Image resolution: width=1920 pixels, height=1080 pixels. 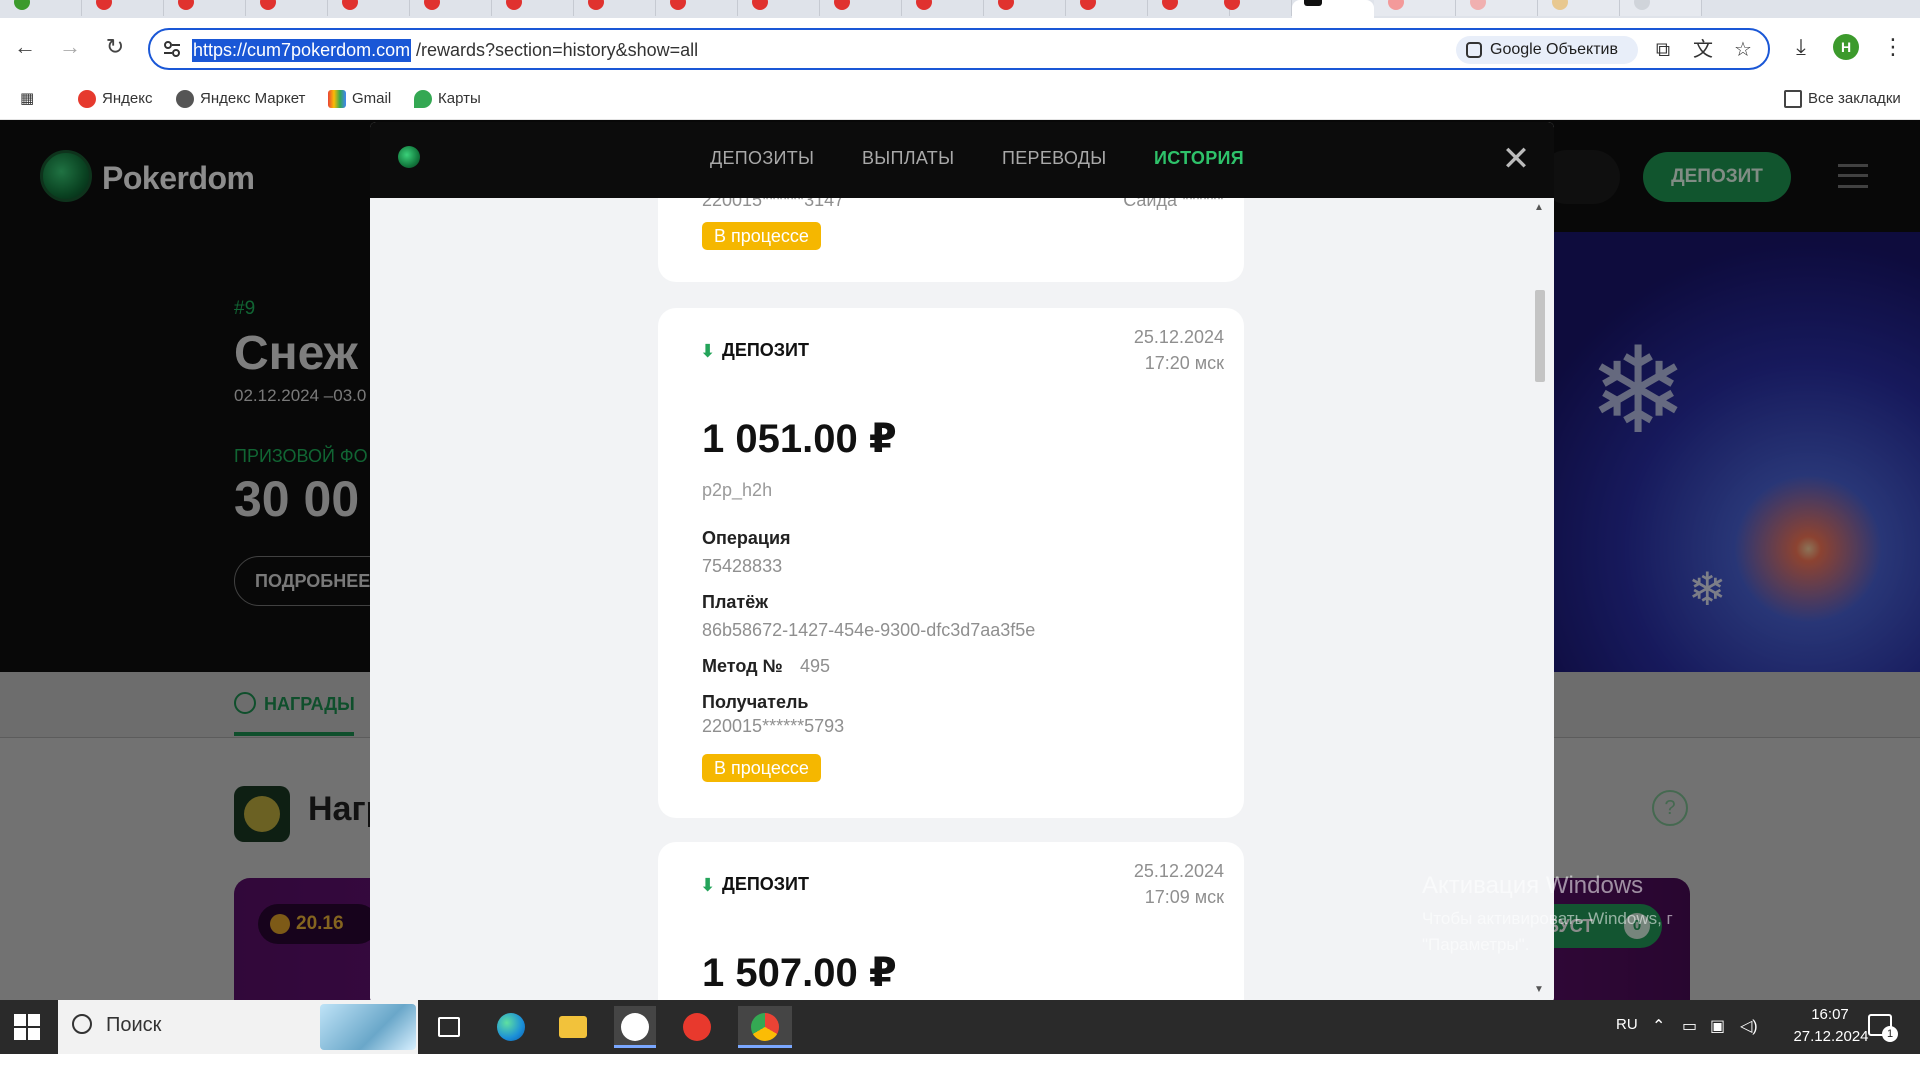 What do you see at coordinates (762, 158) in the screenshot?
I see `tab-deposits: ДЕПОЗИТЫ` at bounding box center [762, 158].